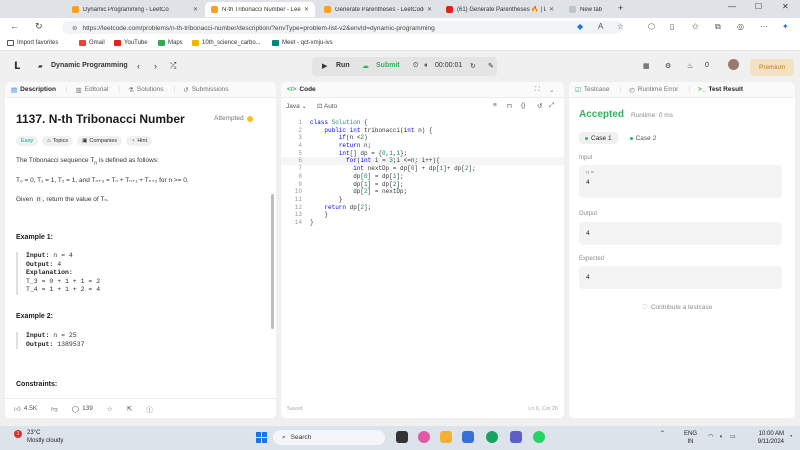 This screenshot has width=800, height=450. Describe the element at coordinates (733, 437) in the screenshot. I see `battery-icon: ▭` at that location.